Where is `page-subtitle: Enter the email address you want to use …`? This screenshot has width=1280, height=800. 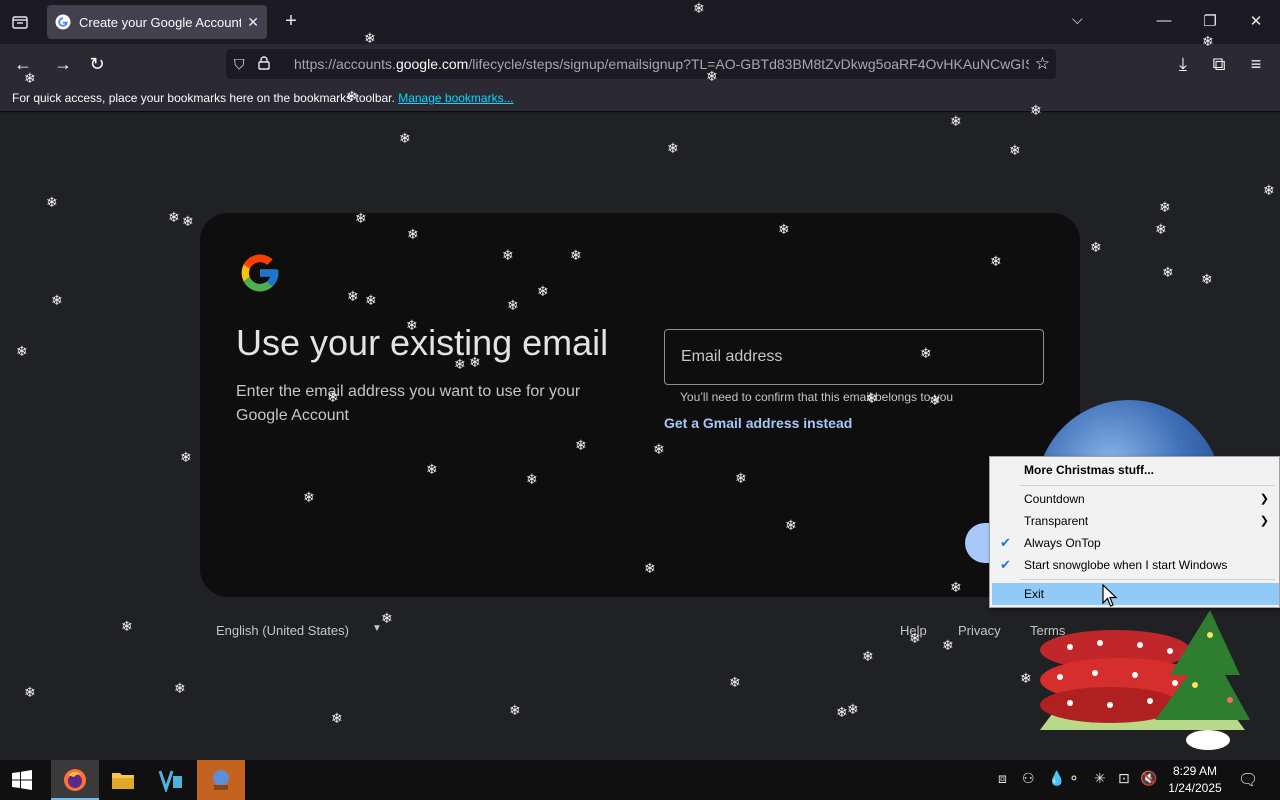
page-subtitle: Enter the email address you want to use … is located at coordinates (408, 403).